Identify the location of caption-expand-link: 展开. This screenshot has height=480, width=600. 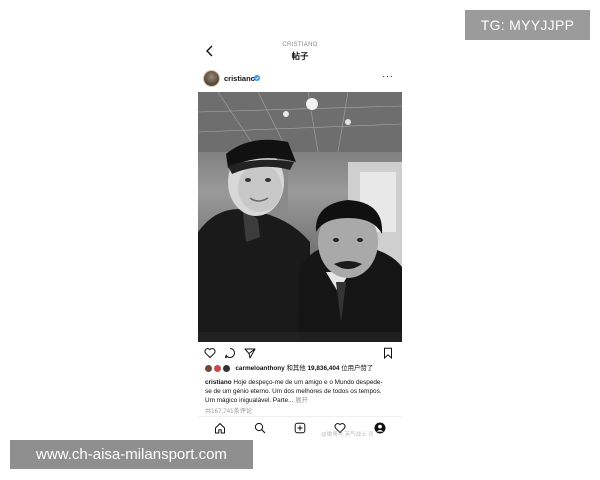
(300, 400).